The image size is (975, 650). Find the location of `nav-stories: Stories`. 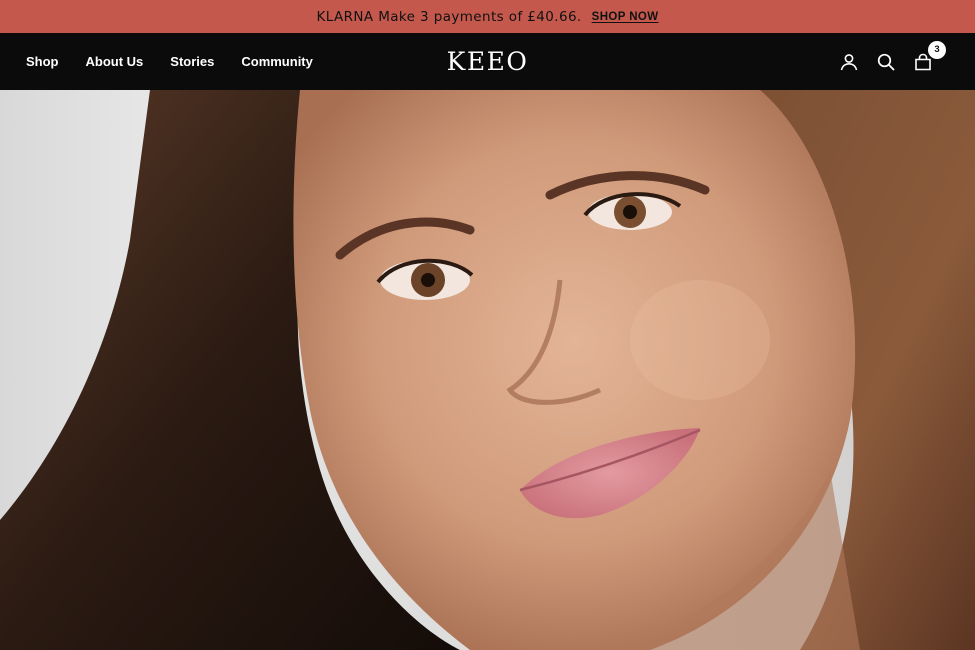

nav-stories: Stories is located at coordinates (192, 61).